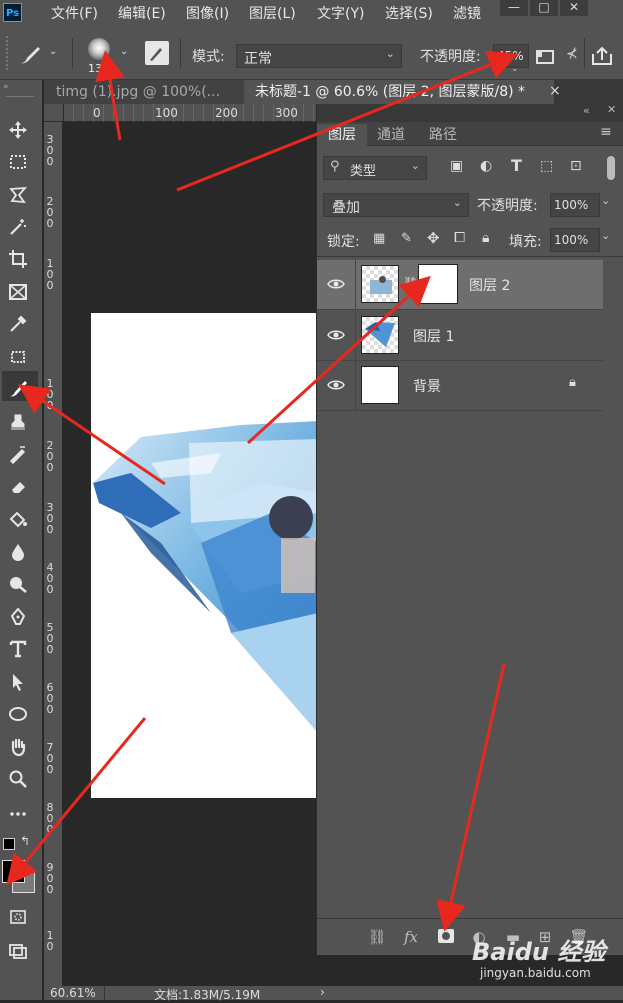 The width and height of the screenshot is (623, 1003). What do you see at coordinates (18, 519) in the screenshot?
I see `paint-bucket-tool-icon` at bounding box center [18, 519].